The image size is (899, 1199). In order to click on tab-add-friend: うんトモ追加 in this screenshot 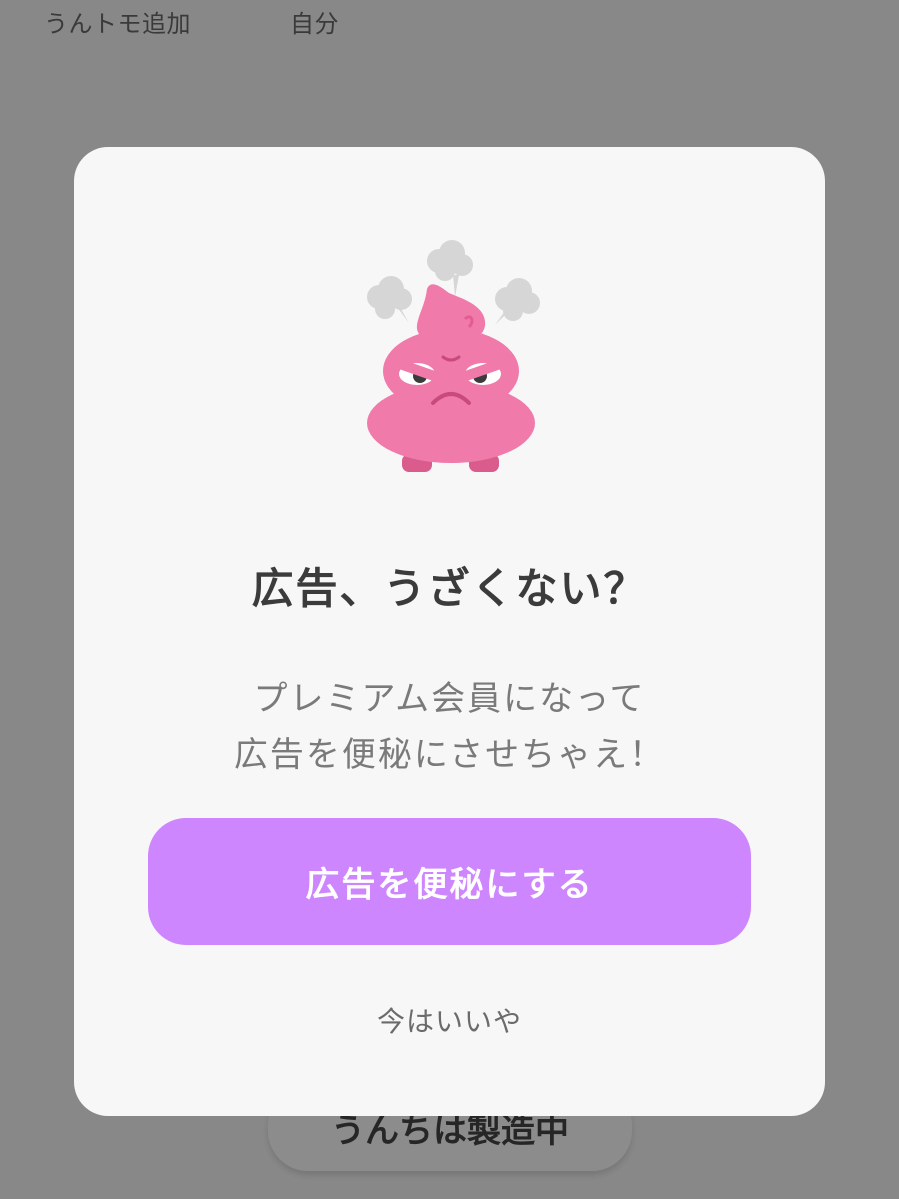, I will do `click(117, 21)`.